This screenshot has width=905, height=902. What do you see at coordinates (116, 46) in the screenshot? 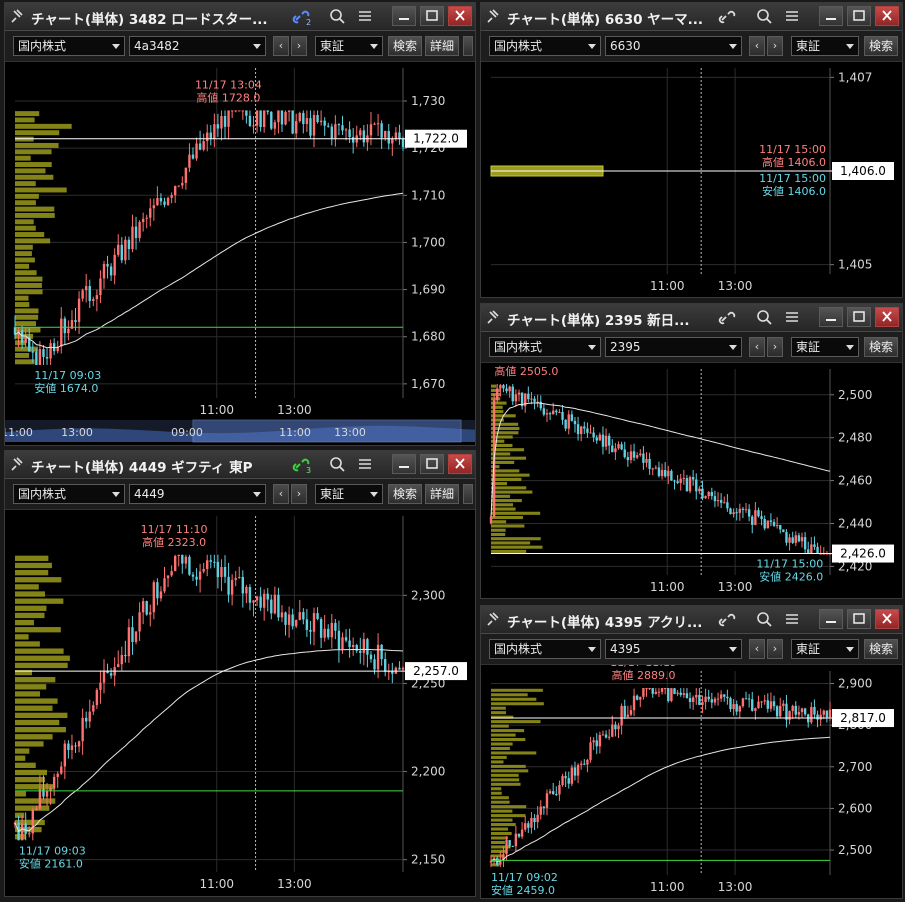
I see `chevron-down-icon` at bounding box center [116, 46].